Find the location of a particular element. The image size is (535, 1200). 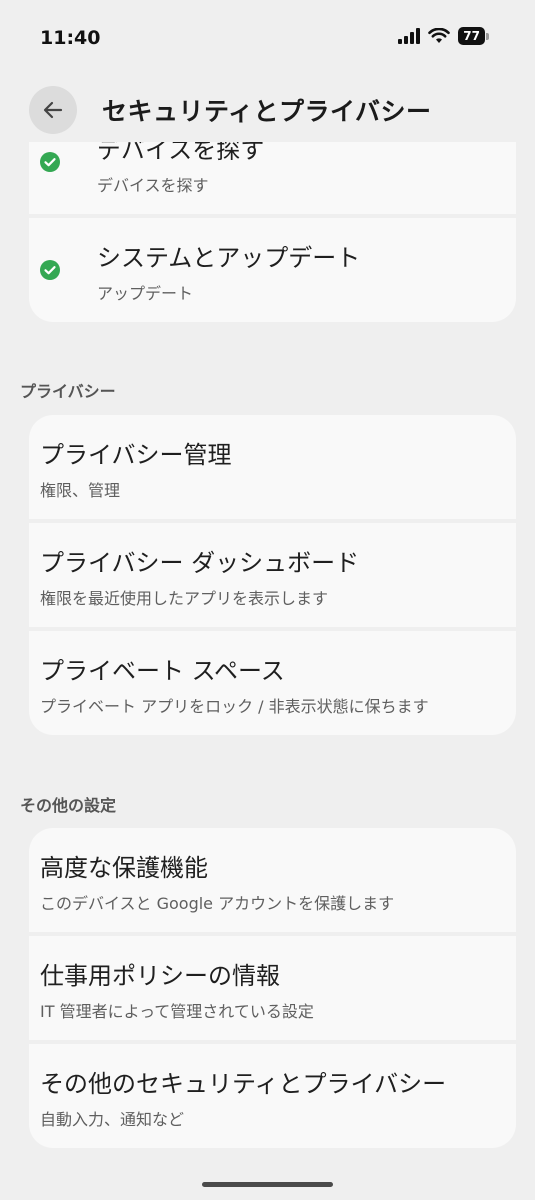

private-space-item: プライベート スペース プライベート アプリをロック / 非表示状態に保ちます is located at coordinates (272, 683).